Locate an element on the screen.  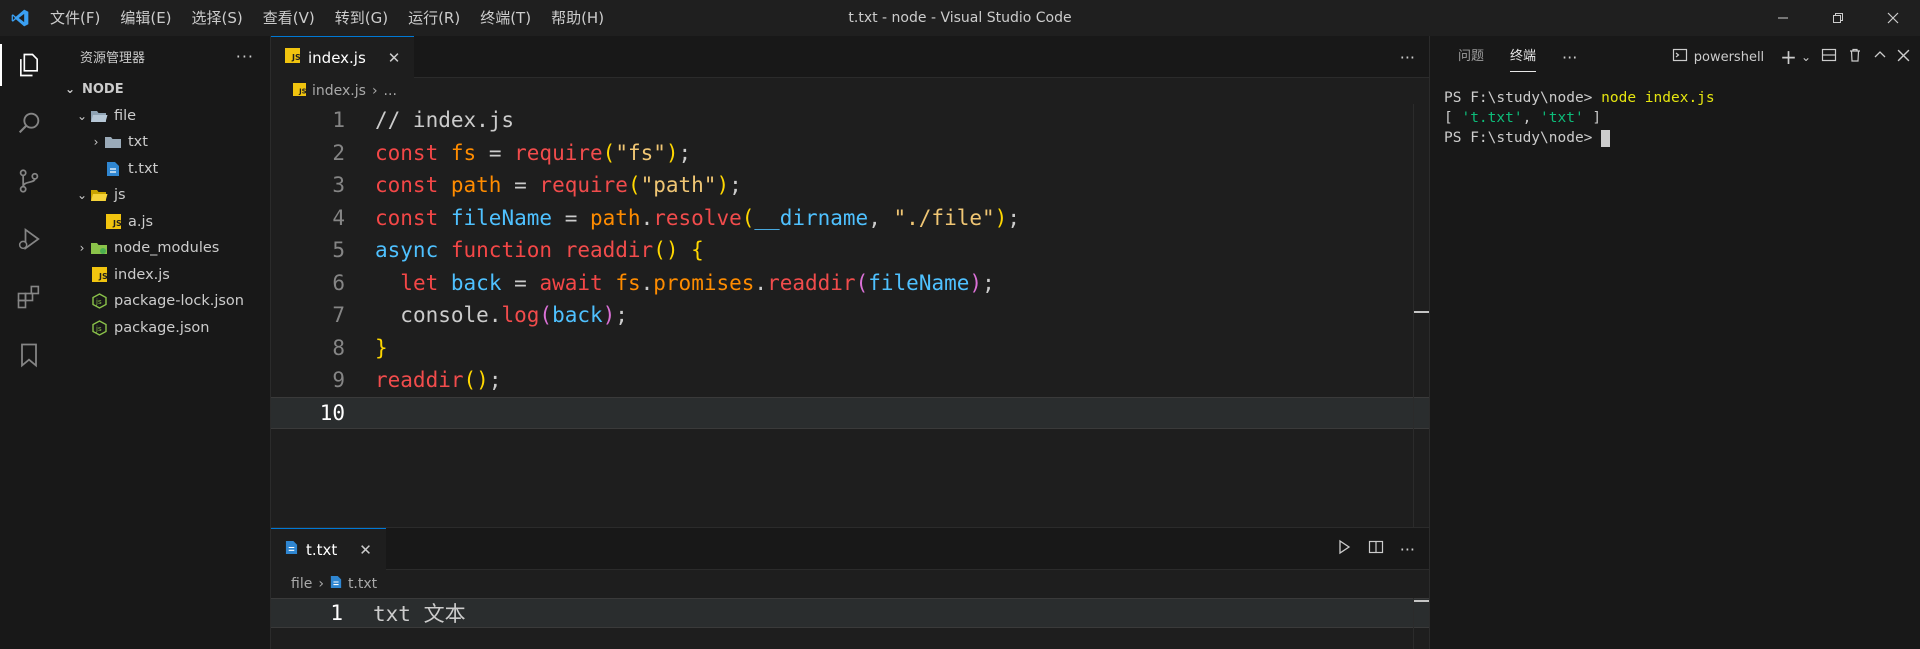
line-number: 7 is located at coordinates (338, 315).